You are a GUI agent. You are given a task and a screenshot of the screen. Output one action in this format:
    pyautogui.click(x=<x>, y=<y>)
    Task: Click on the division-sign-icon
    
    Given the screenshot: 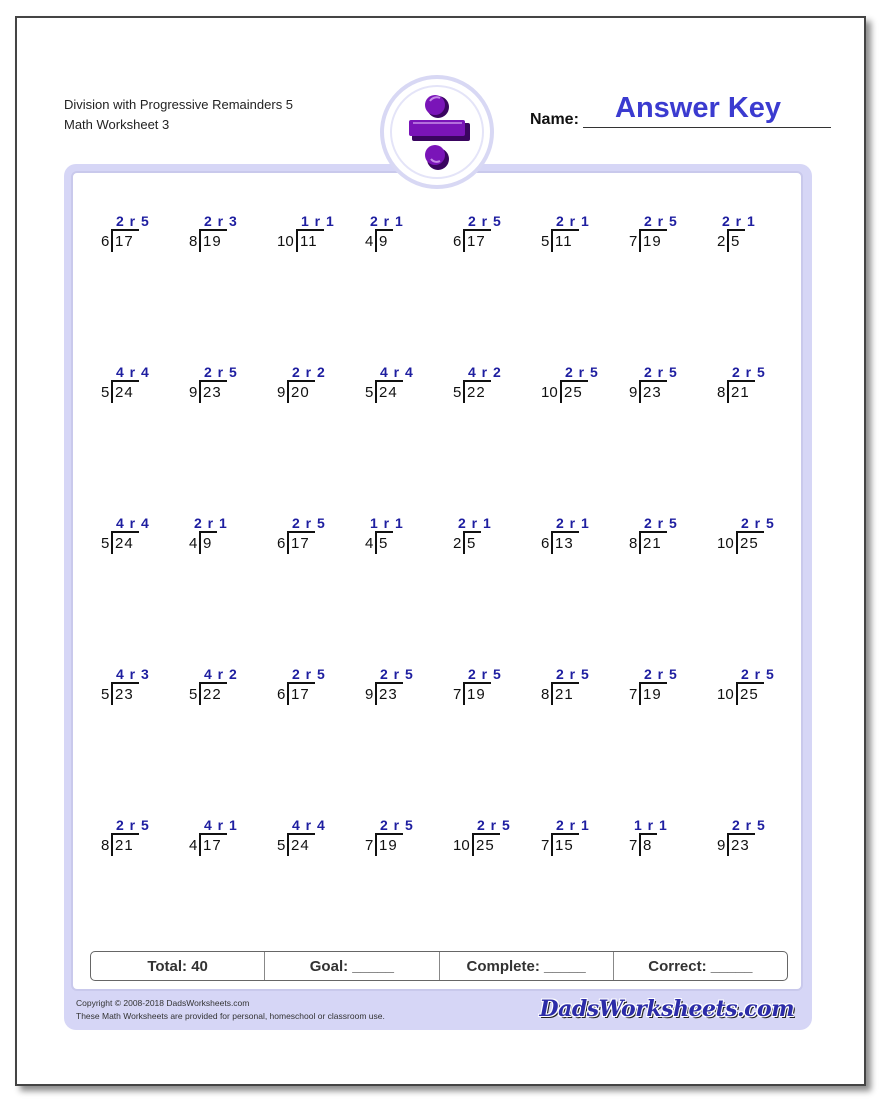 What is the action you would take?
    pyautogui.click(x=439, y=132)
    